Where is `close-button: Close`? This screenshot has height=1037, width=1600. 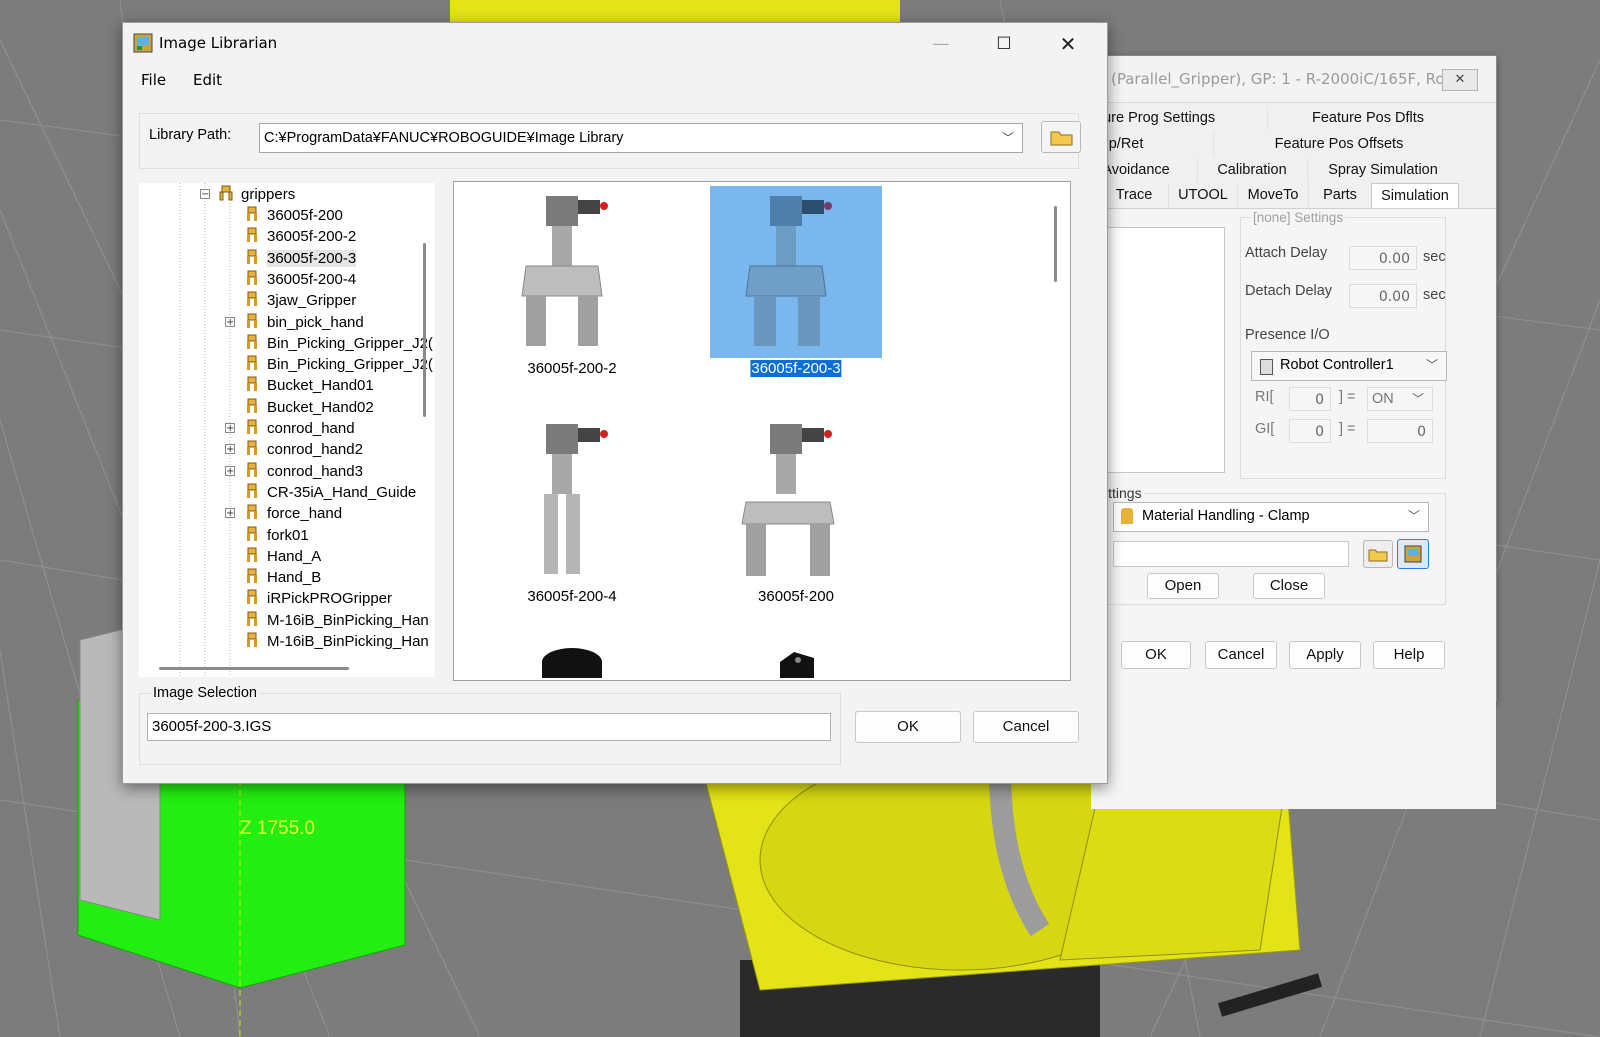
close-button: Close is located at coordinates (1289, 586).